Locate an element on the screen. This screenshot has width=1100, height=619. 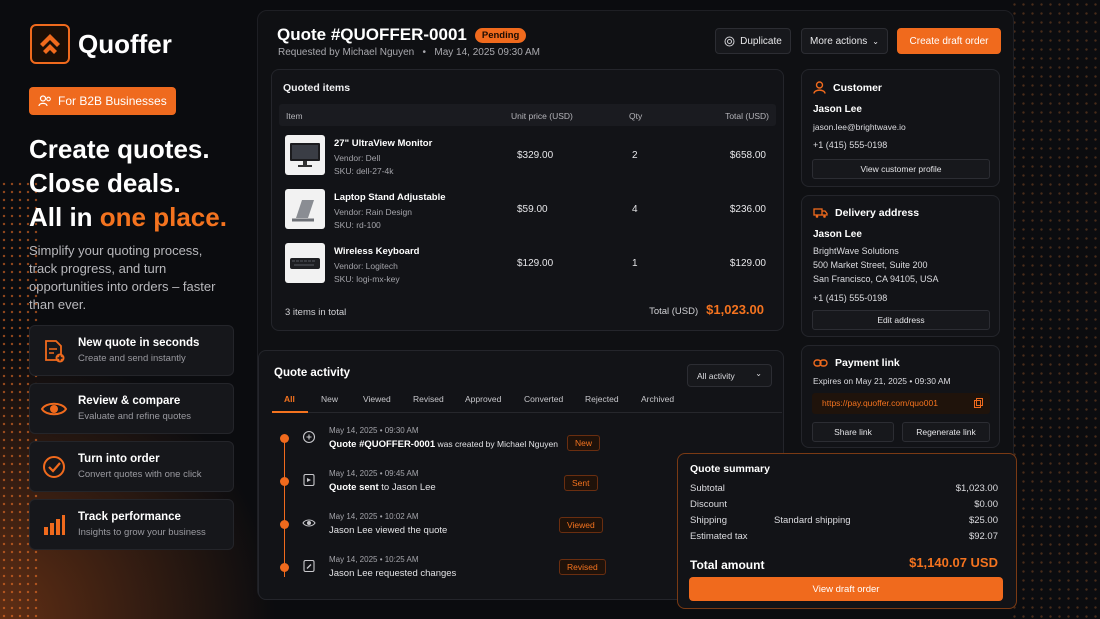
share-link-button: Share link is located at coordinates (853, 432).